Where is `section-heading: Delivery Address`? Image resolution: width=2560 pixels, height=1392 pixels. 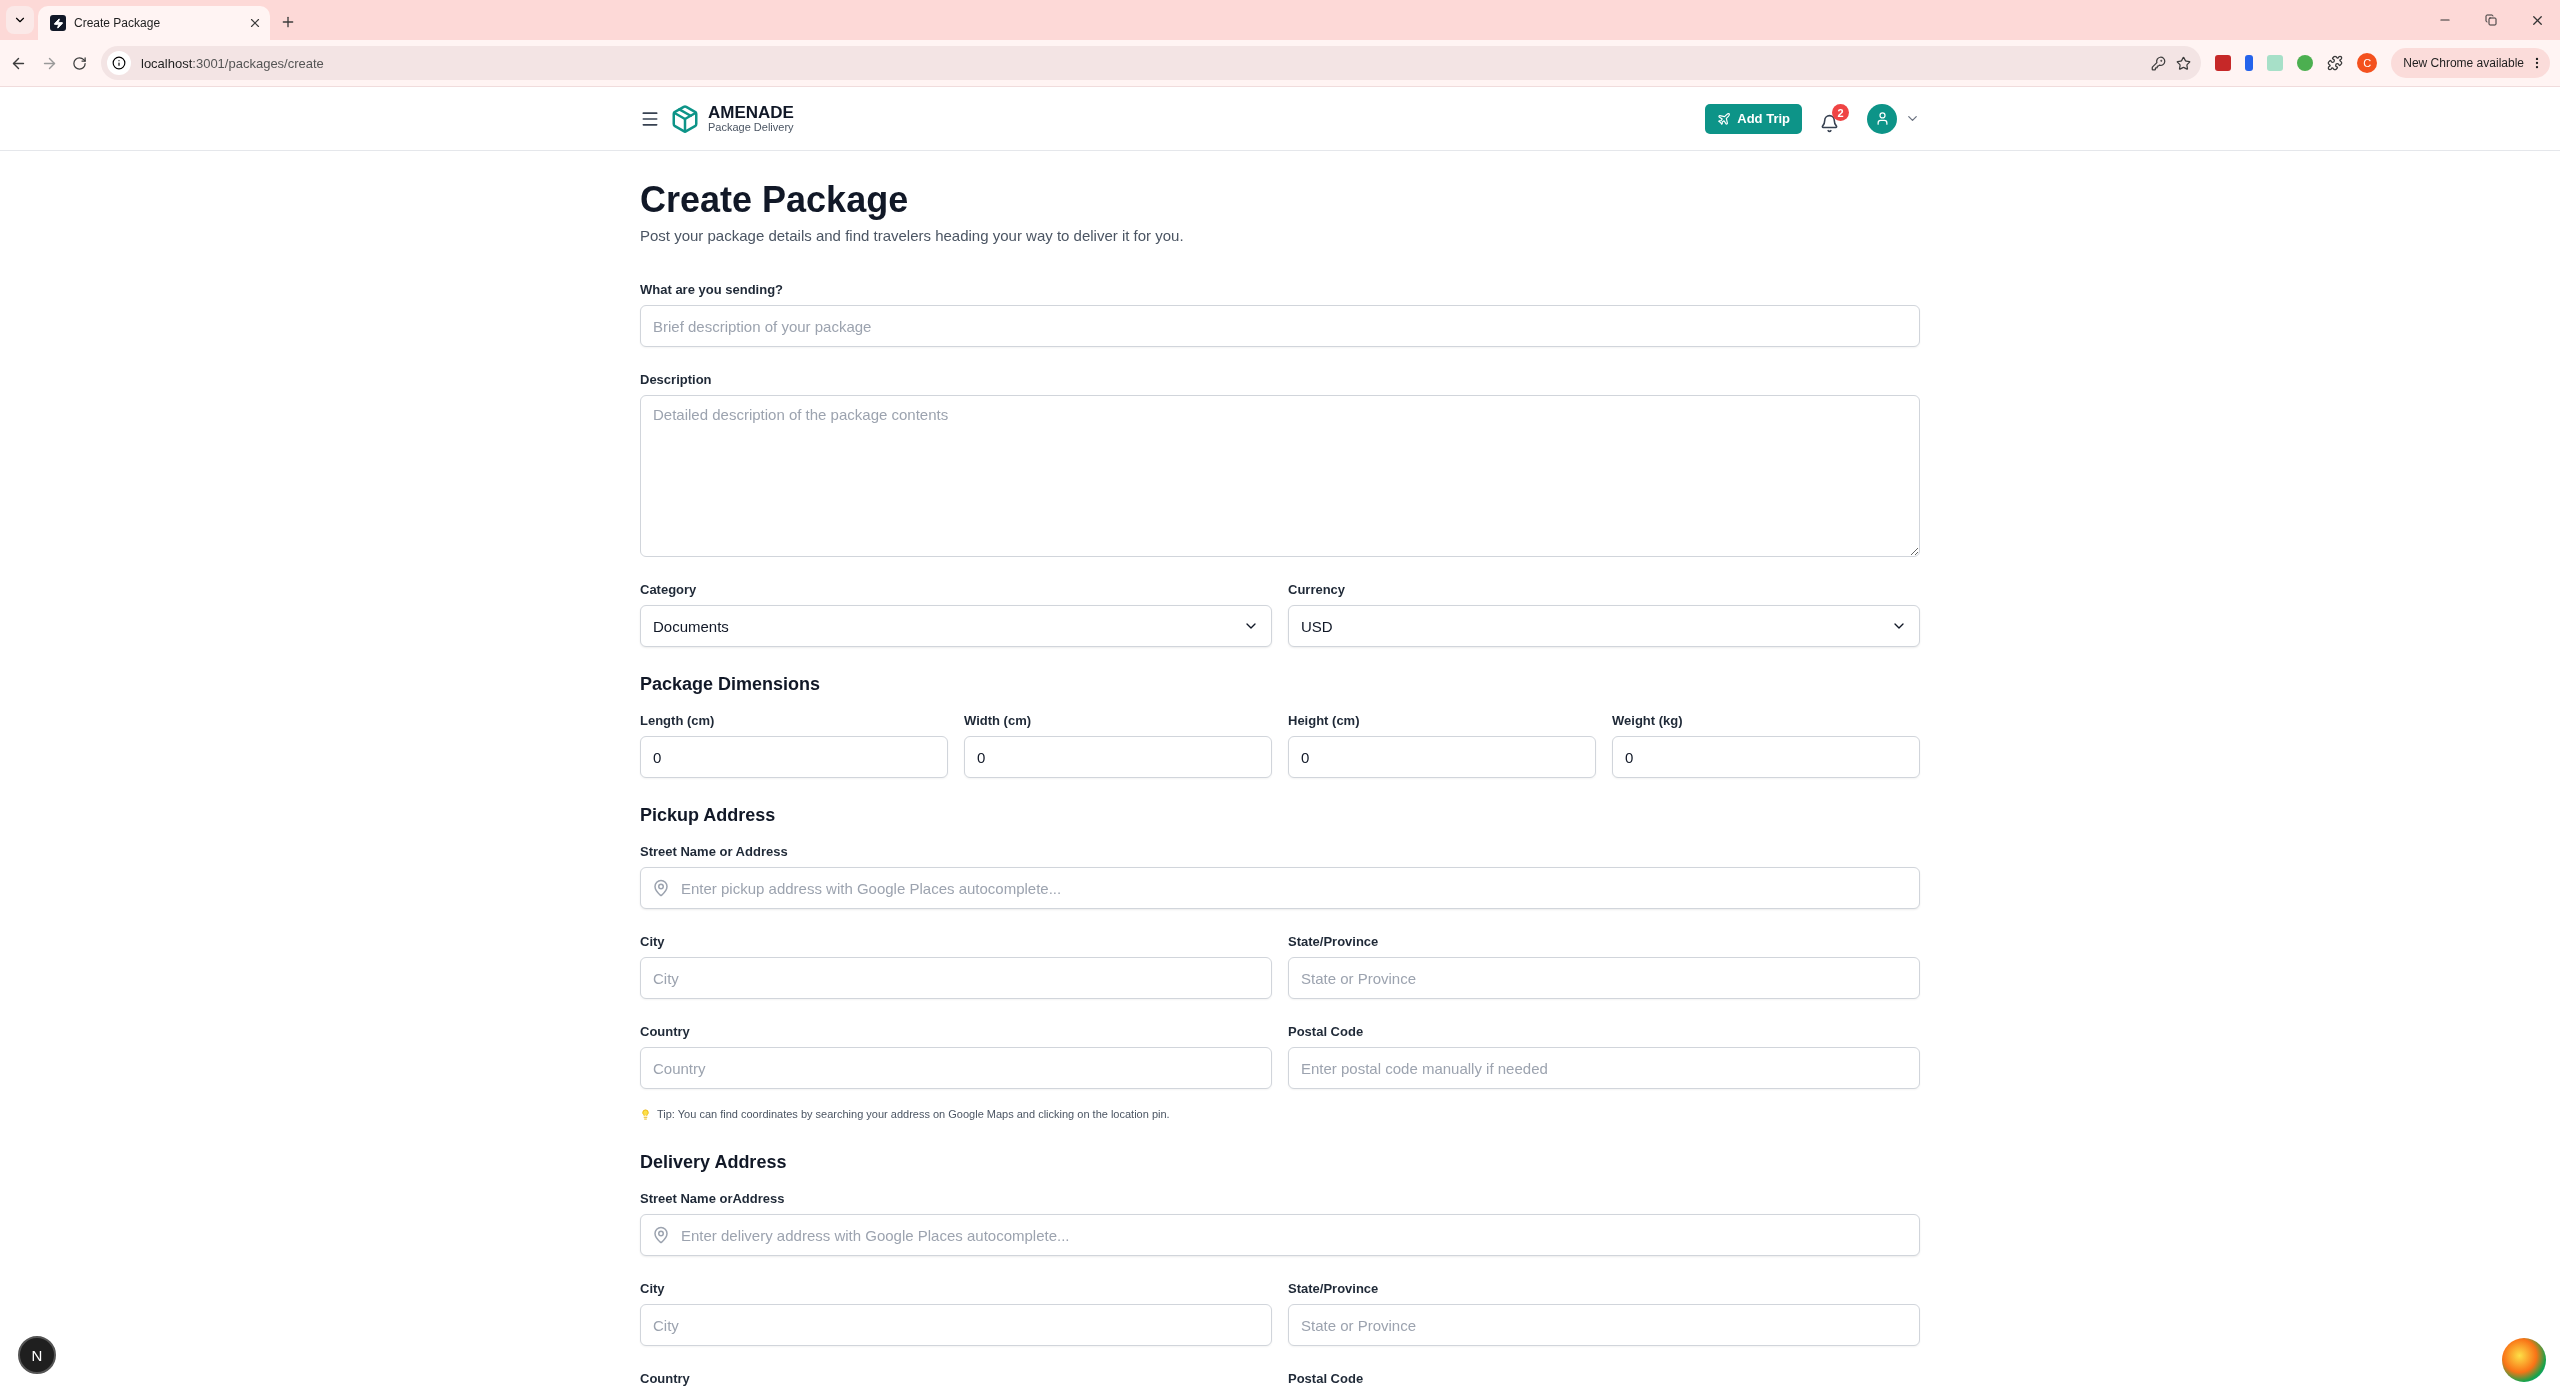 section-heading: Delivery Address is located at coordinates (714, 1162).